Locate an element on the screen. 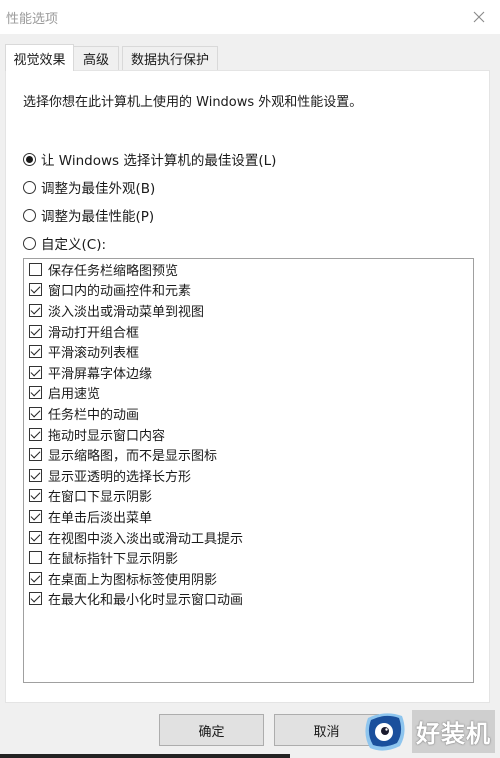  effect-list-item: 显示亚透明的选择长方形 is located at coordinates (248, 475).